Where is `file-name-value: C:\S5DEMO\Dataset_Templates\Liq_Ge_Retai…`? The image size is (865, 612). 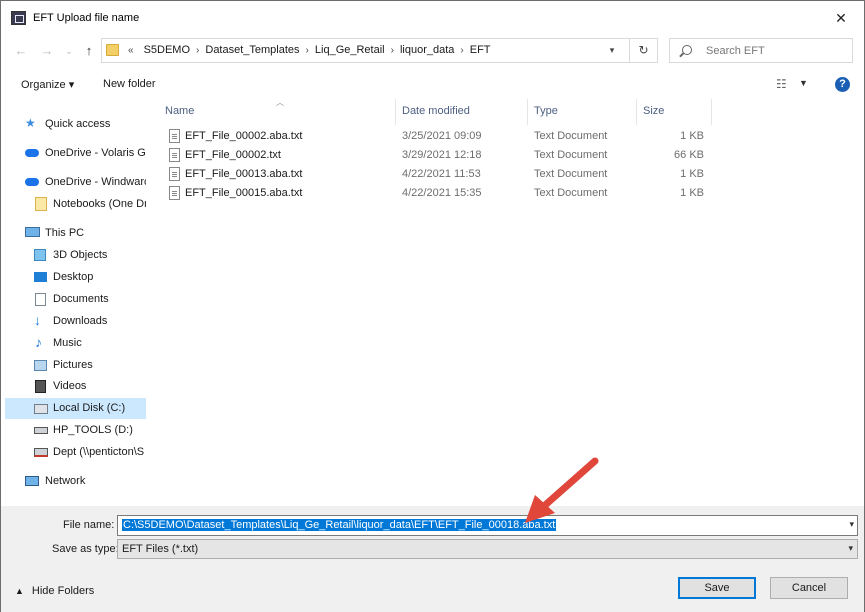
file-name-value: C:\S5DEMO\Dataset_Templates\Liq_Ge_Retai… is located at coordinates (339, 525).